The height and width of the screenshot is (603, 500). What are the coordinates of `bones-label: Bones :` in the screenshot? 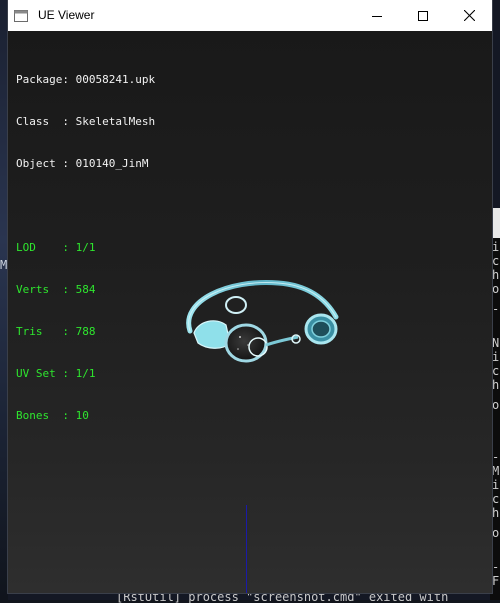 It's located at (46, 415).